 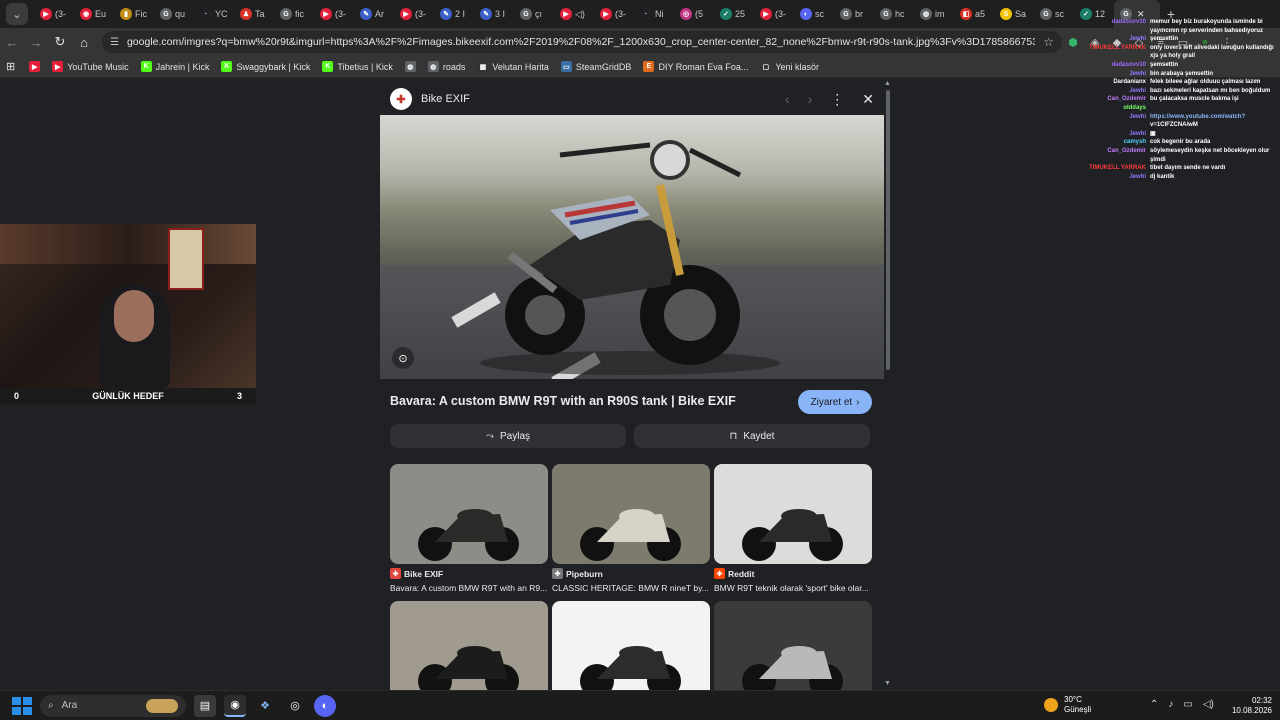 I want to click on site-info-icon: ☰, so click(x=114, y=42).